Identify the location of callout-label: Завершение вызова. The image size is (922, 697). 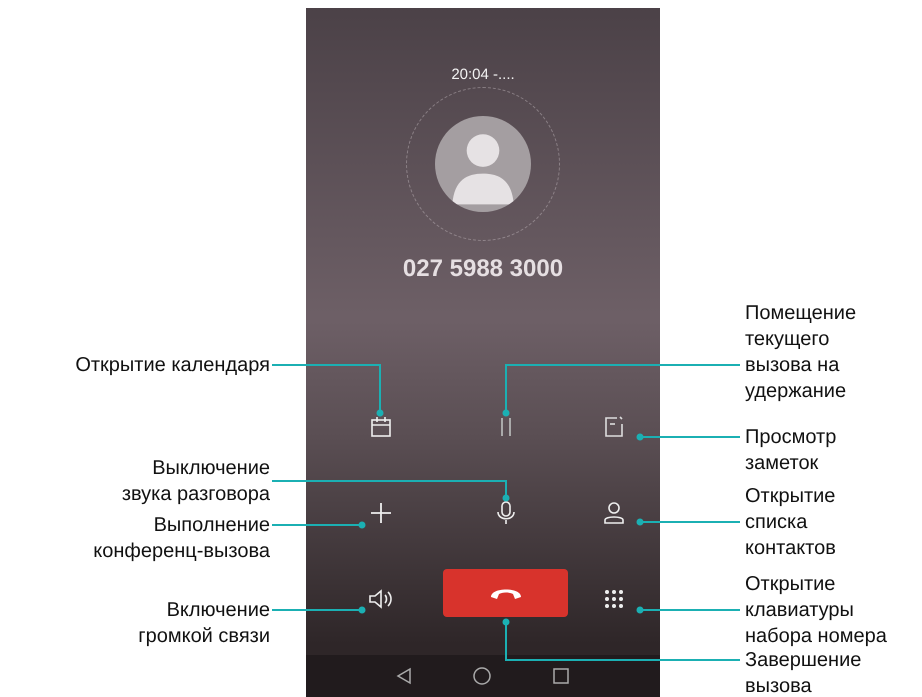
(803, 672).